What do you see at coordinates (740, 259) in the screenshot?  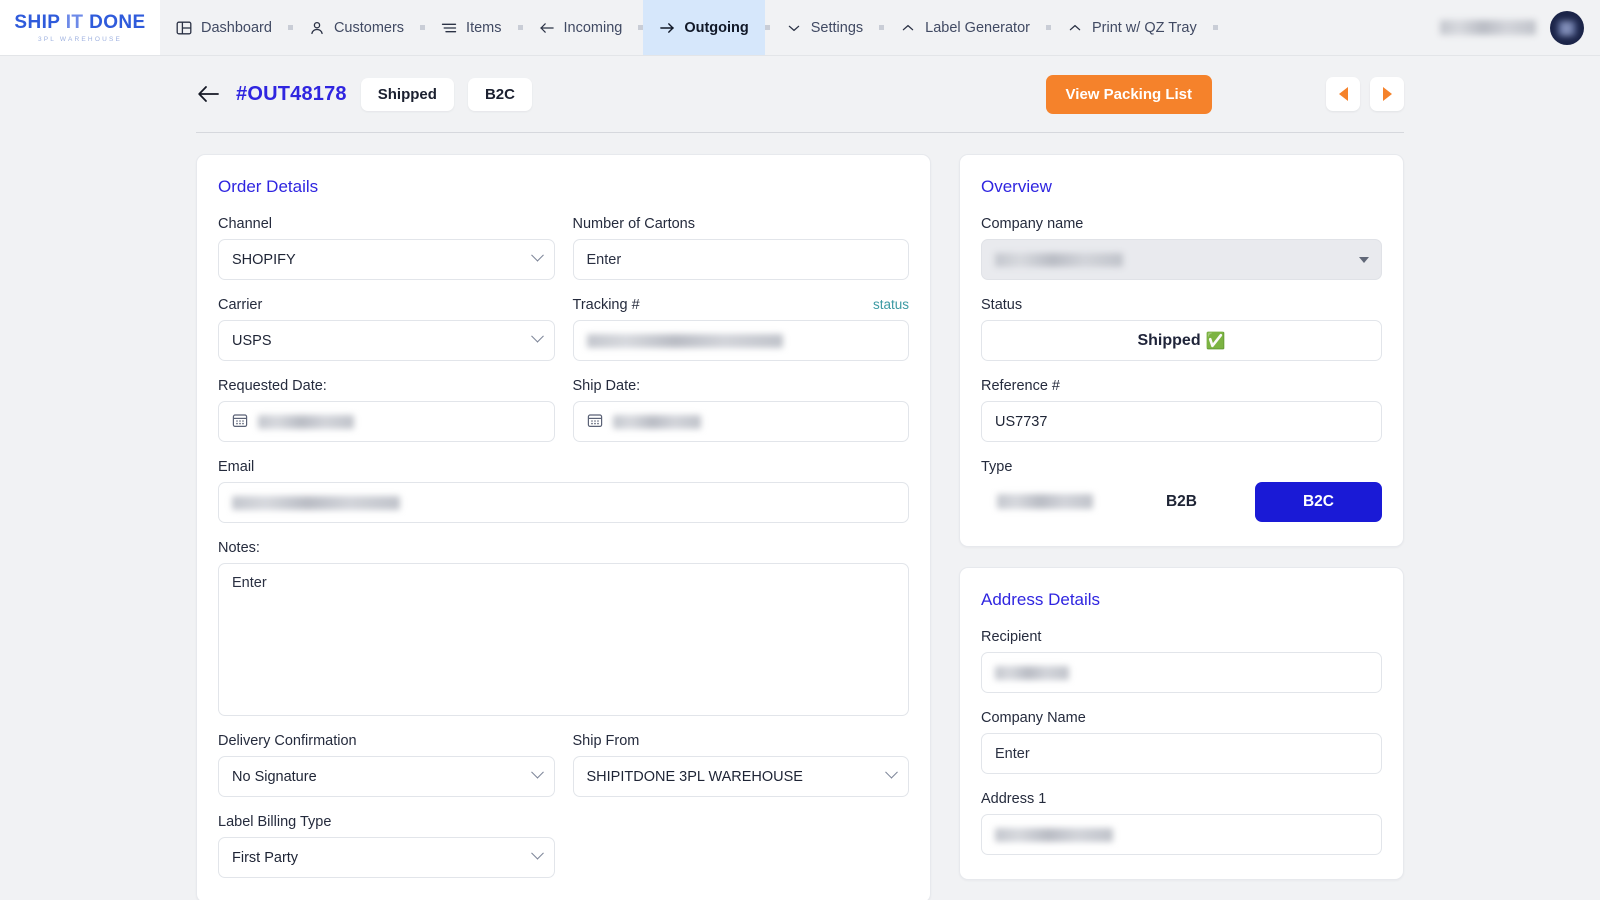 I see `cartons-input: Enter` at bounding box center [740, 259].